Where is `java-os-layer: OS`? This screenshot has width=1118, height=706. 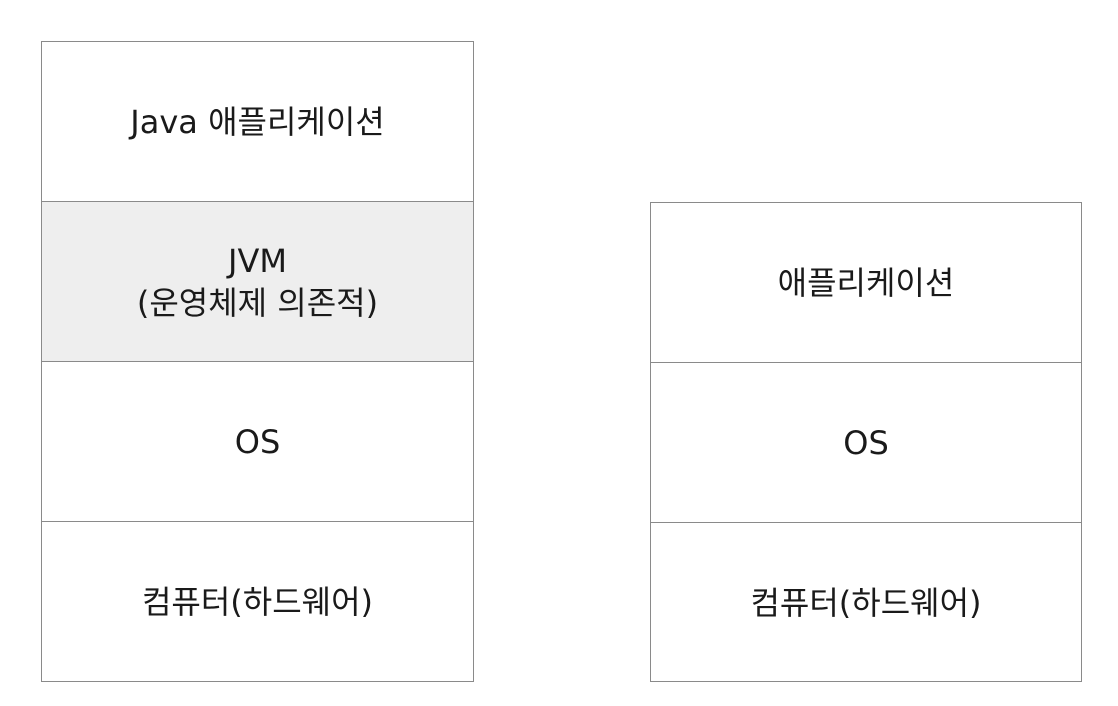
java-os-layer: OS is located at coordinates (257, 442).